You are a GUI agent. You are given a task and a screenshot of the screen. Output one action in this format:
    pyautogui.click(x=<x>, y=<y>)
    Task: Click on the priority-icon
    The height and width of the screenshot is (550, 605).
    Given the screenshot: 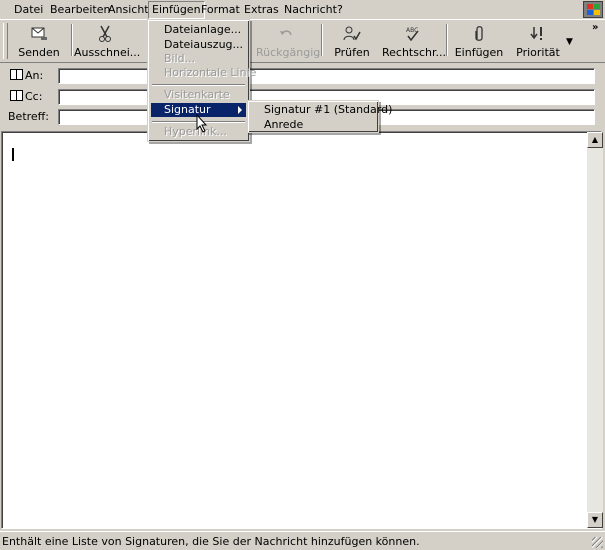 What is the action you would take?
    pyautogui.click(x=538, y=34)
    